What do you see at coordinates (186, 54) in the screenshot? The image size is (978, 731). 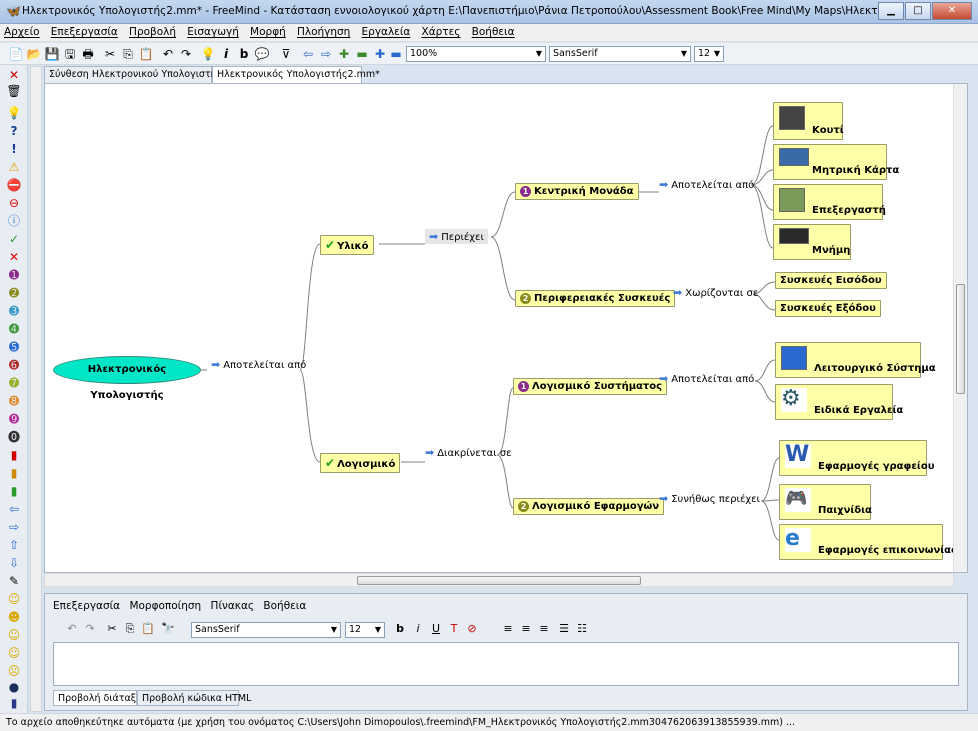 I see `redo-icon: ↷` at bounding box center [186, 54].